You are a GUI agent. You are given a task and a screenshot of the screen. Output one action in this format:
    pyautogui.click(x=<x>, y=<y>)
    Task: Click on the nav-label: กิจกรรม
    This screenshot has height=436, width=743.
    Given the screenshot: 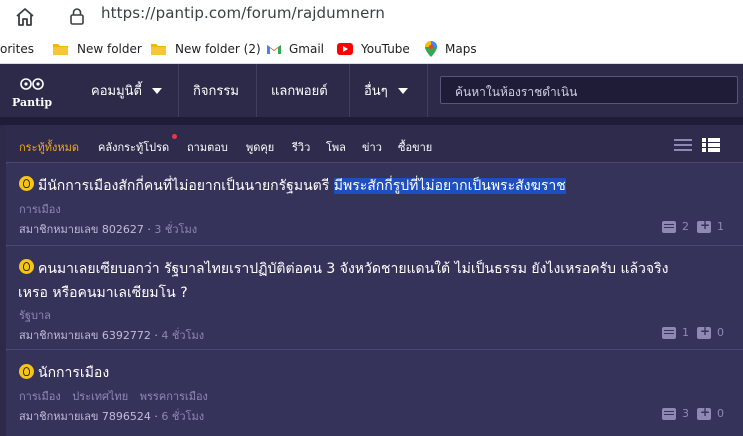 What is the action you would take?
    pyautogui.click(x=216, y=91)
    